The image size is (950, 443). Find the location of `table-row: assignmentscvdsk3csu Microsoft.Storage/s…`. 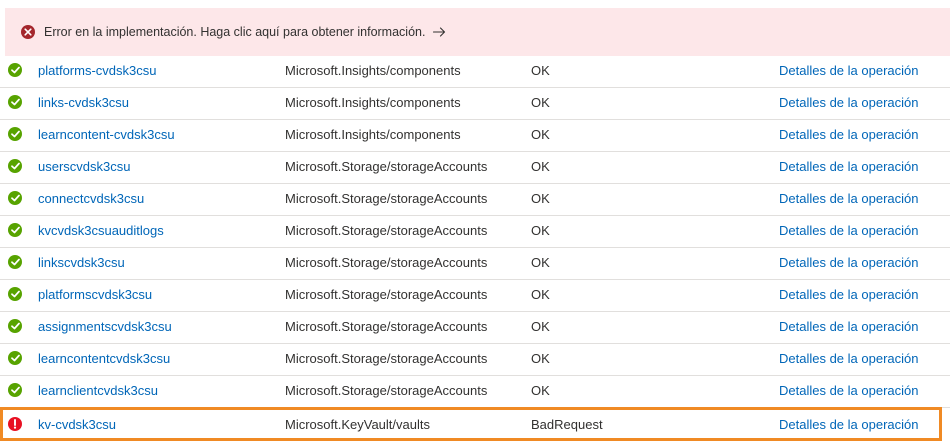

table-row: assignmentscvdsk3csu Microsoft.Storage/s… is located at coordinates (475, 328).